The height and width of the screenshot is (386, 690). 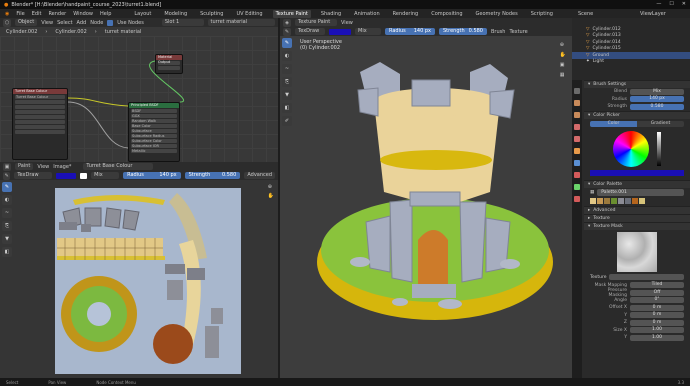 What do you see at coordinates (154, 126) in the screenshot?
I see `bsdf-row: Base Color` at bounding box center [154, 126].